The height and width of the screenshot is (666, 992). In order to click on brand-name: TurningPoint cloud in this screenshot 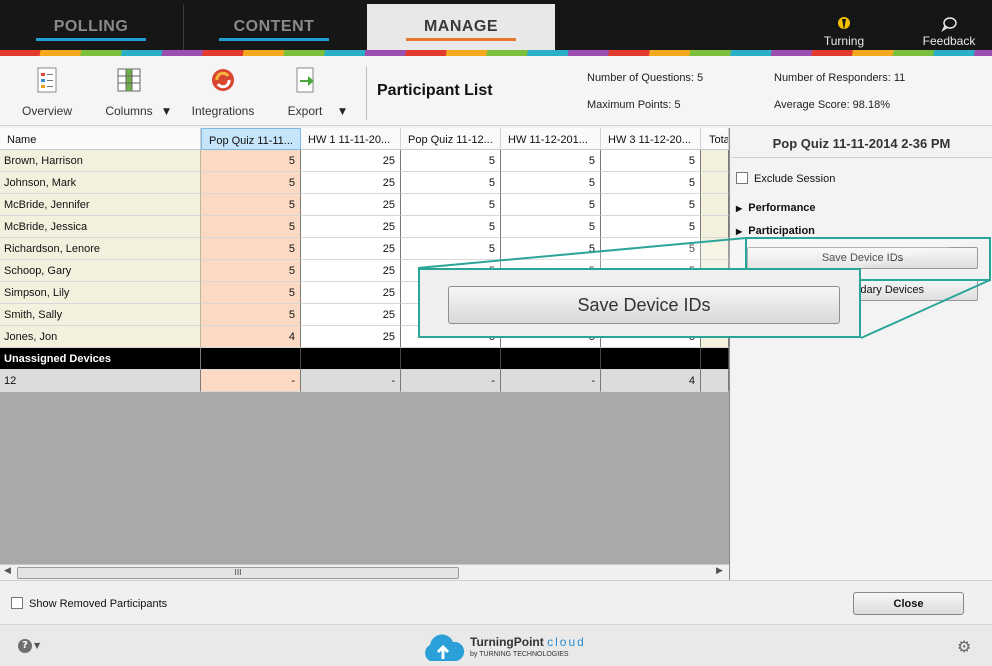, I will do `click(528, 642)`.